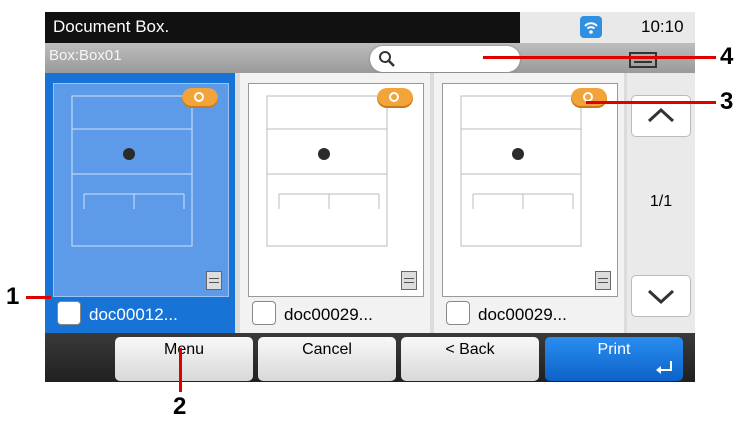  Describe the element at coordinates (111, 26) in the screenshot. I see `app-title: Document Box.` at that location.